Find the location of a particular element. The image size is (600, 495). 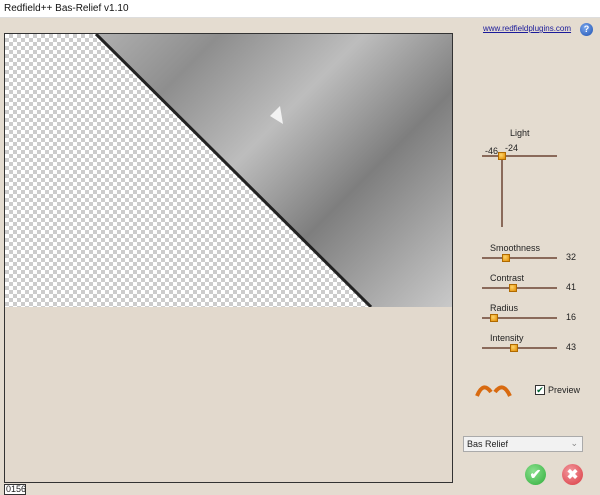

slider-value: 16 is located at coordinates (571, 317).